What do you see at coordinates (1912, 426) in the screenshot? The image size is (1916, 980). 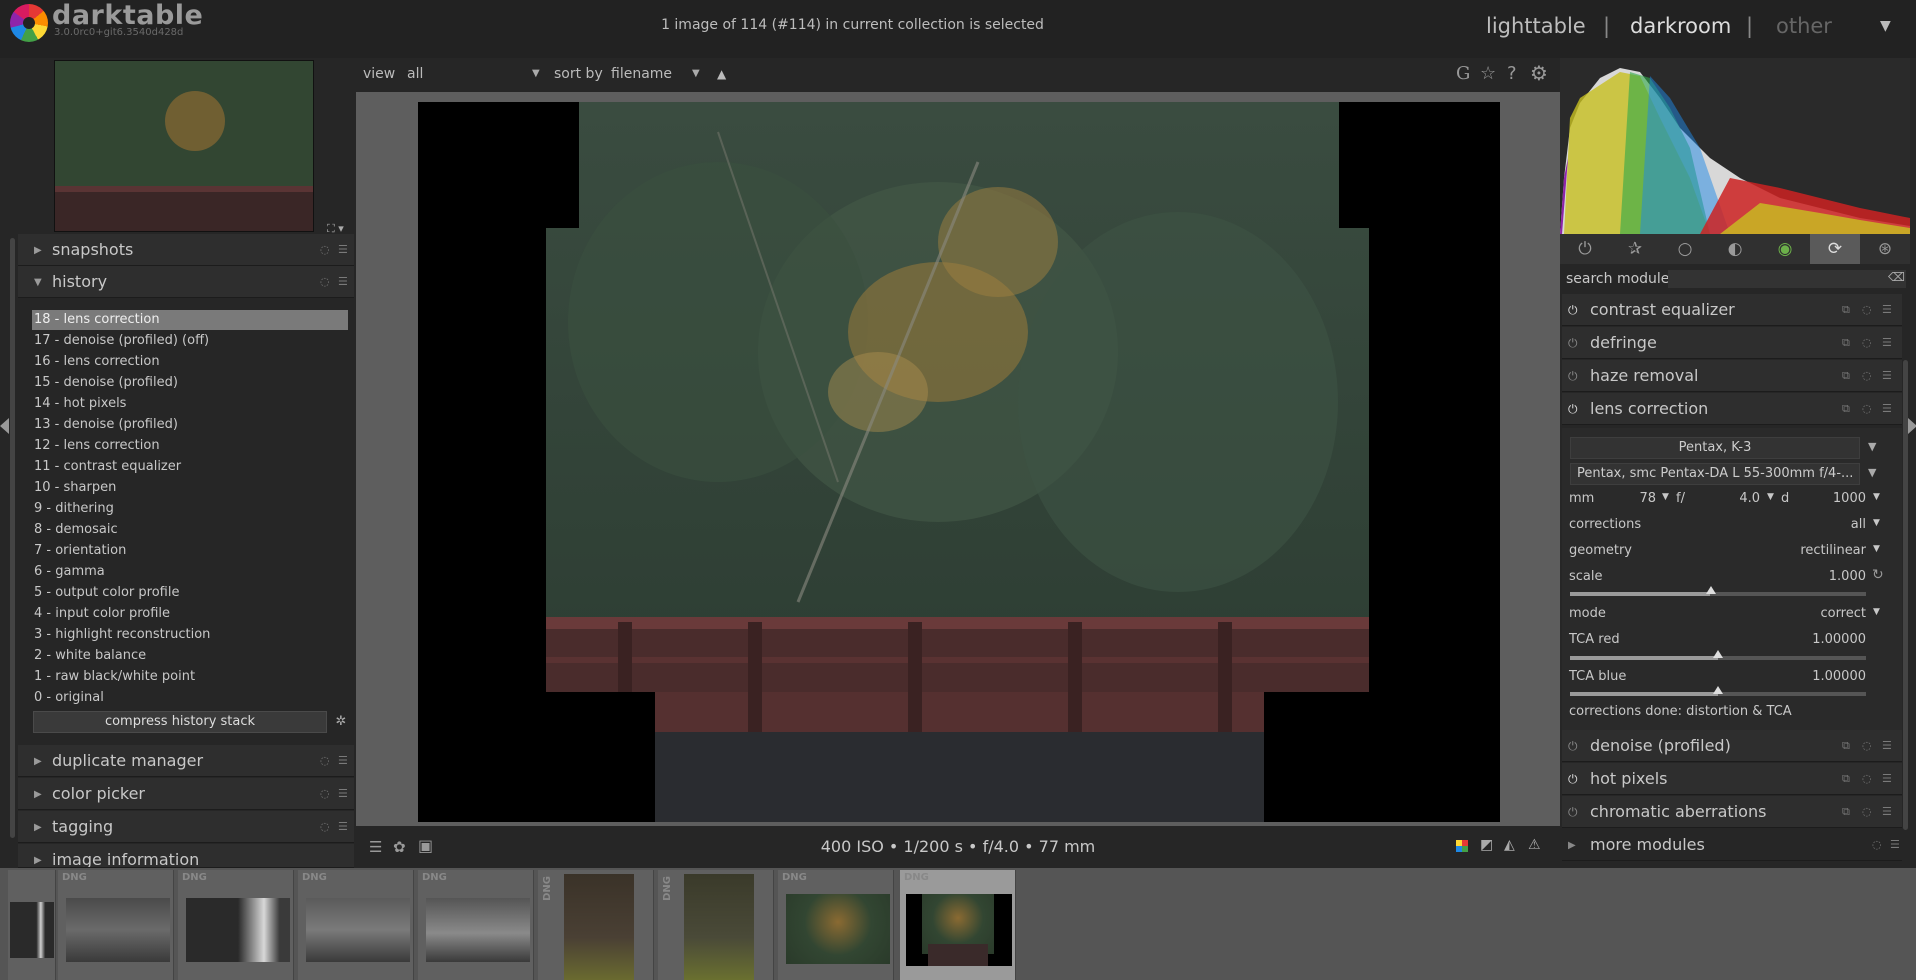 I see `collapse-right-arrow-icon` at bounding box center [1912, 426].